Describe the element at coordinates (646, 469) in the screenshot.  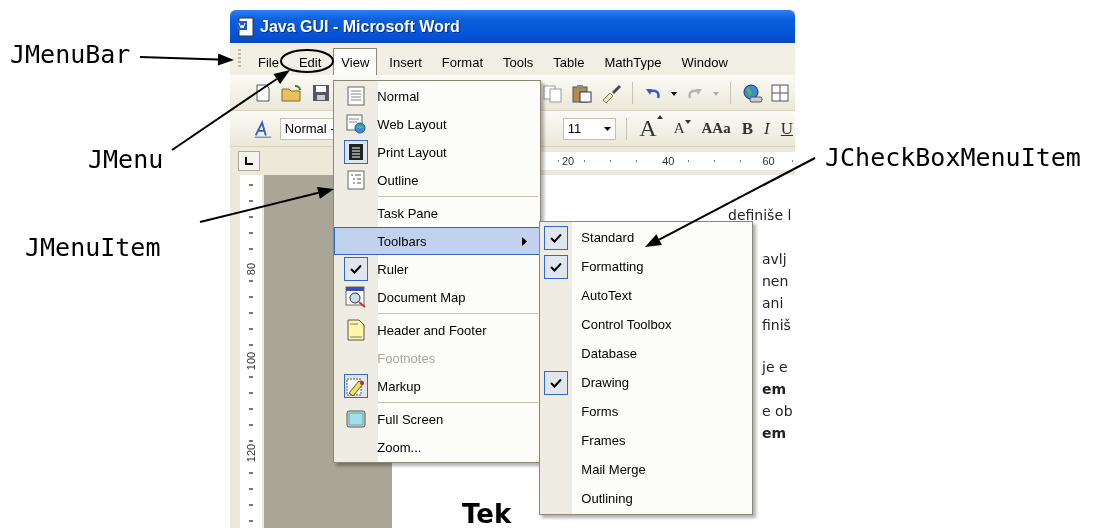
I see `menu-item: Mail Merge` at that location.